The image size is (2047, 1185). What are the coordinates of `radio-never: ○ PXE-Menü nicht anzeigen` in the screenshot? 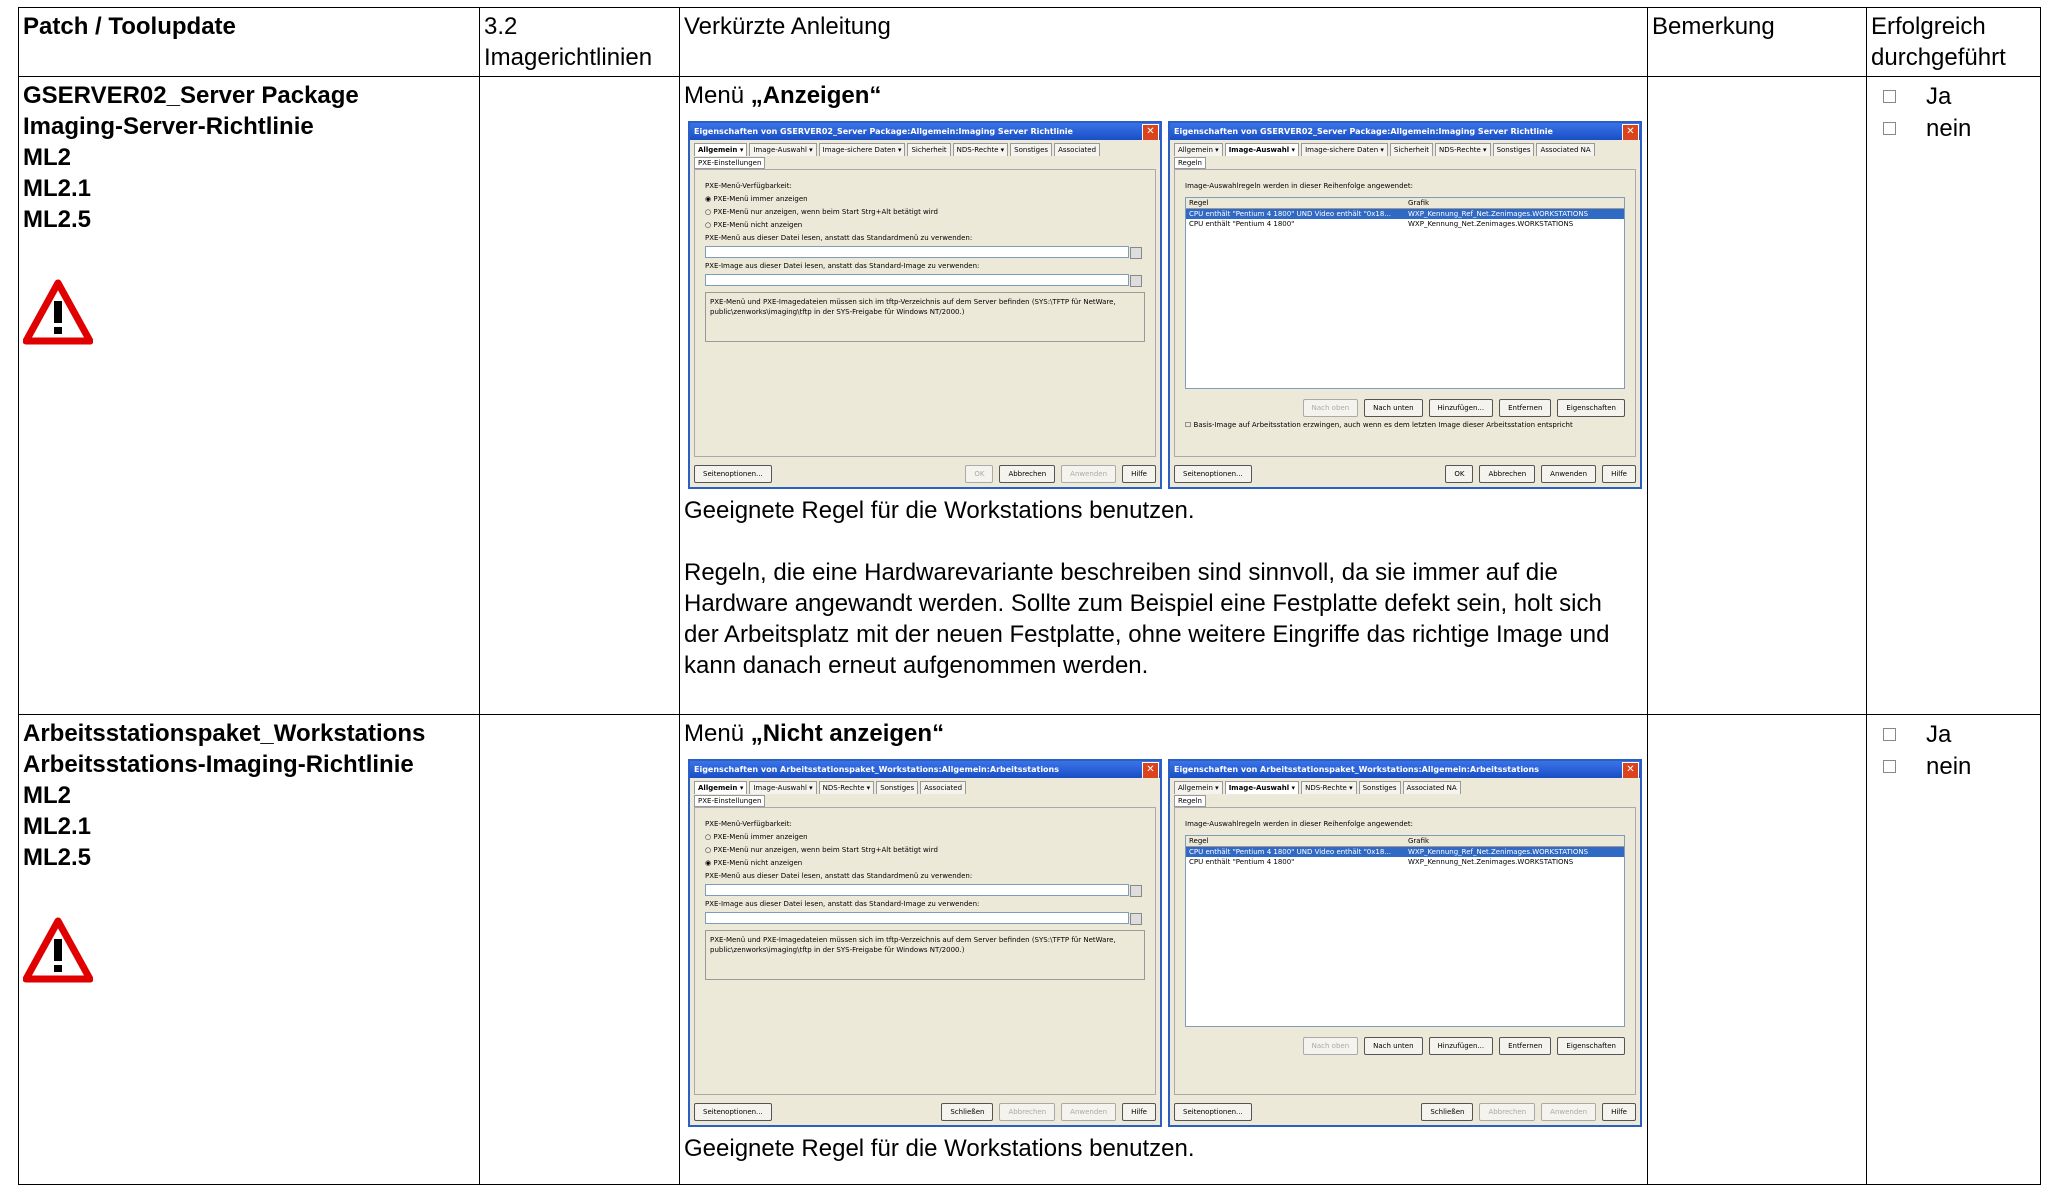 It's located at (925, 225).